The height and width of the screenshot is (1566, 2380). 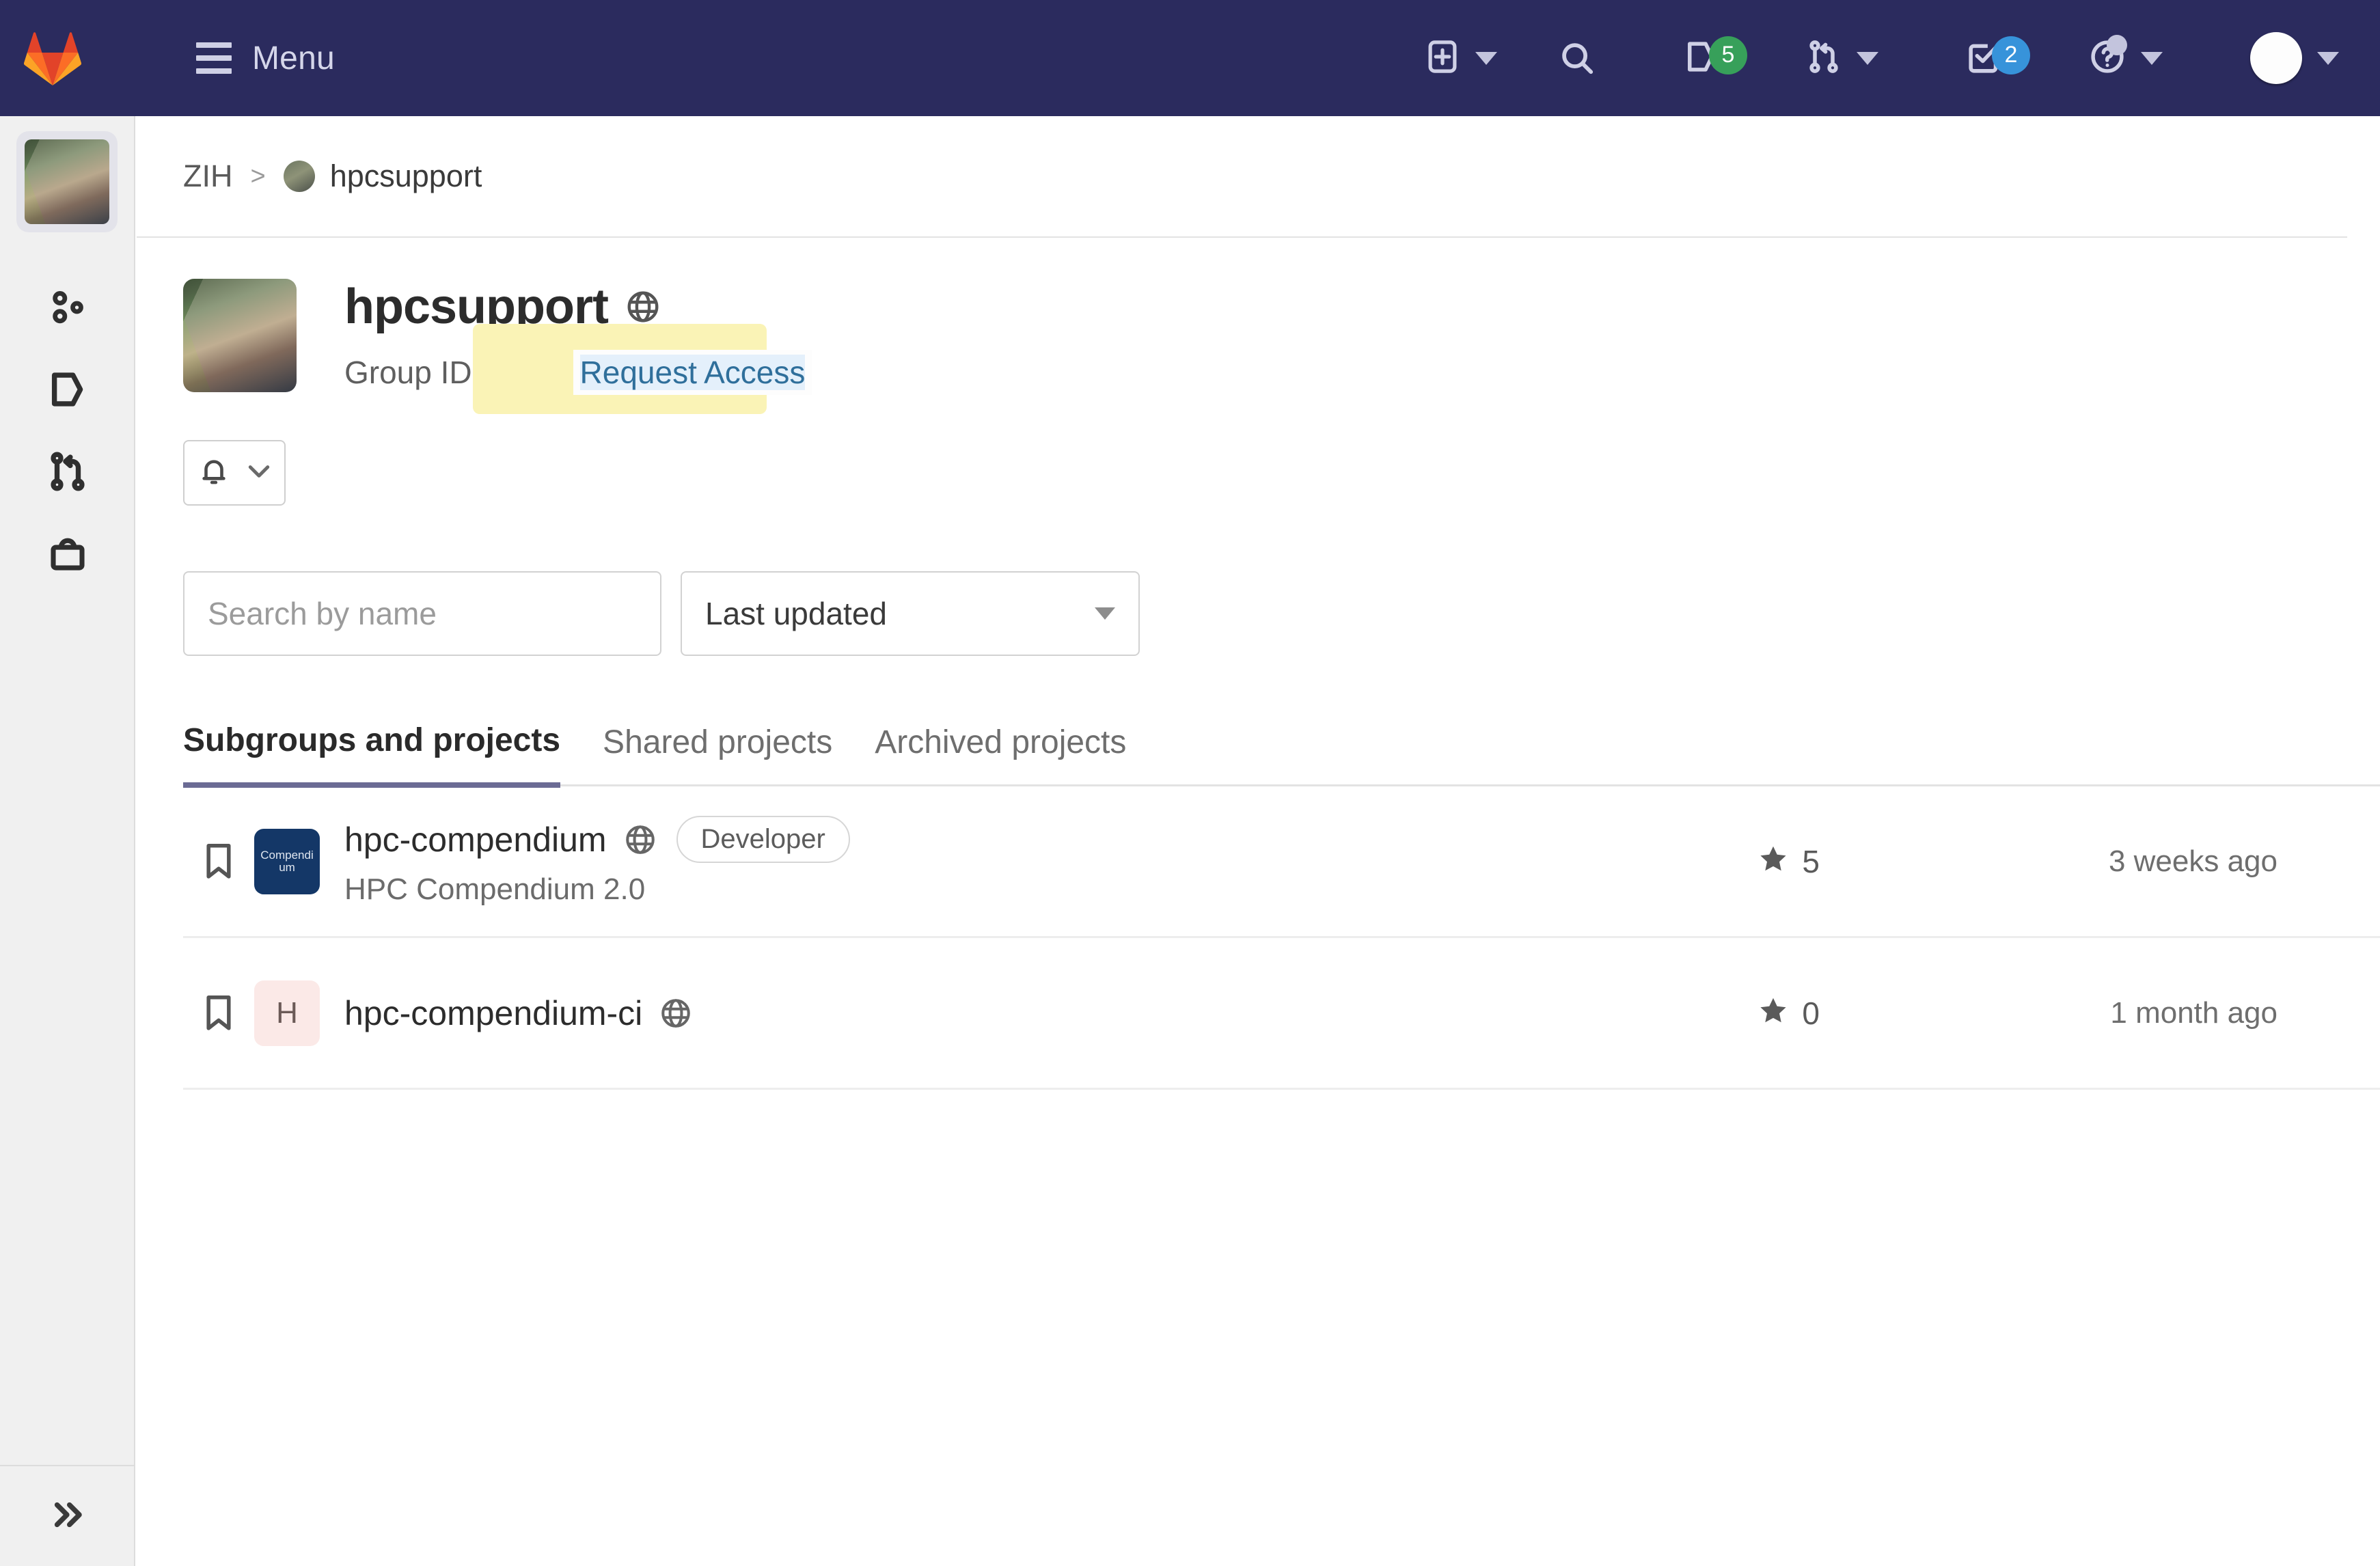 What do you see at coordinates (208, 176) in the screenshot?
I see `breadcrumb-item-root: ZIH` at bounding box center [208, 176].